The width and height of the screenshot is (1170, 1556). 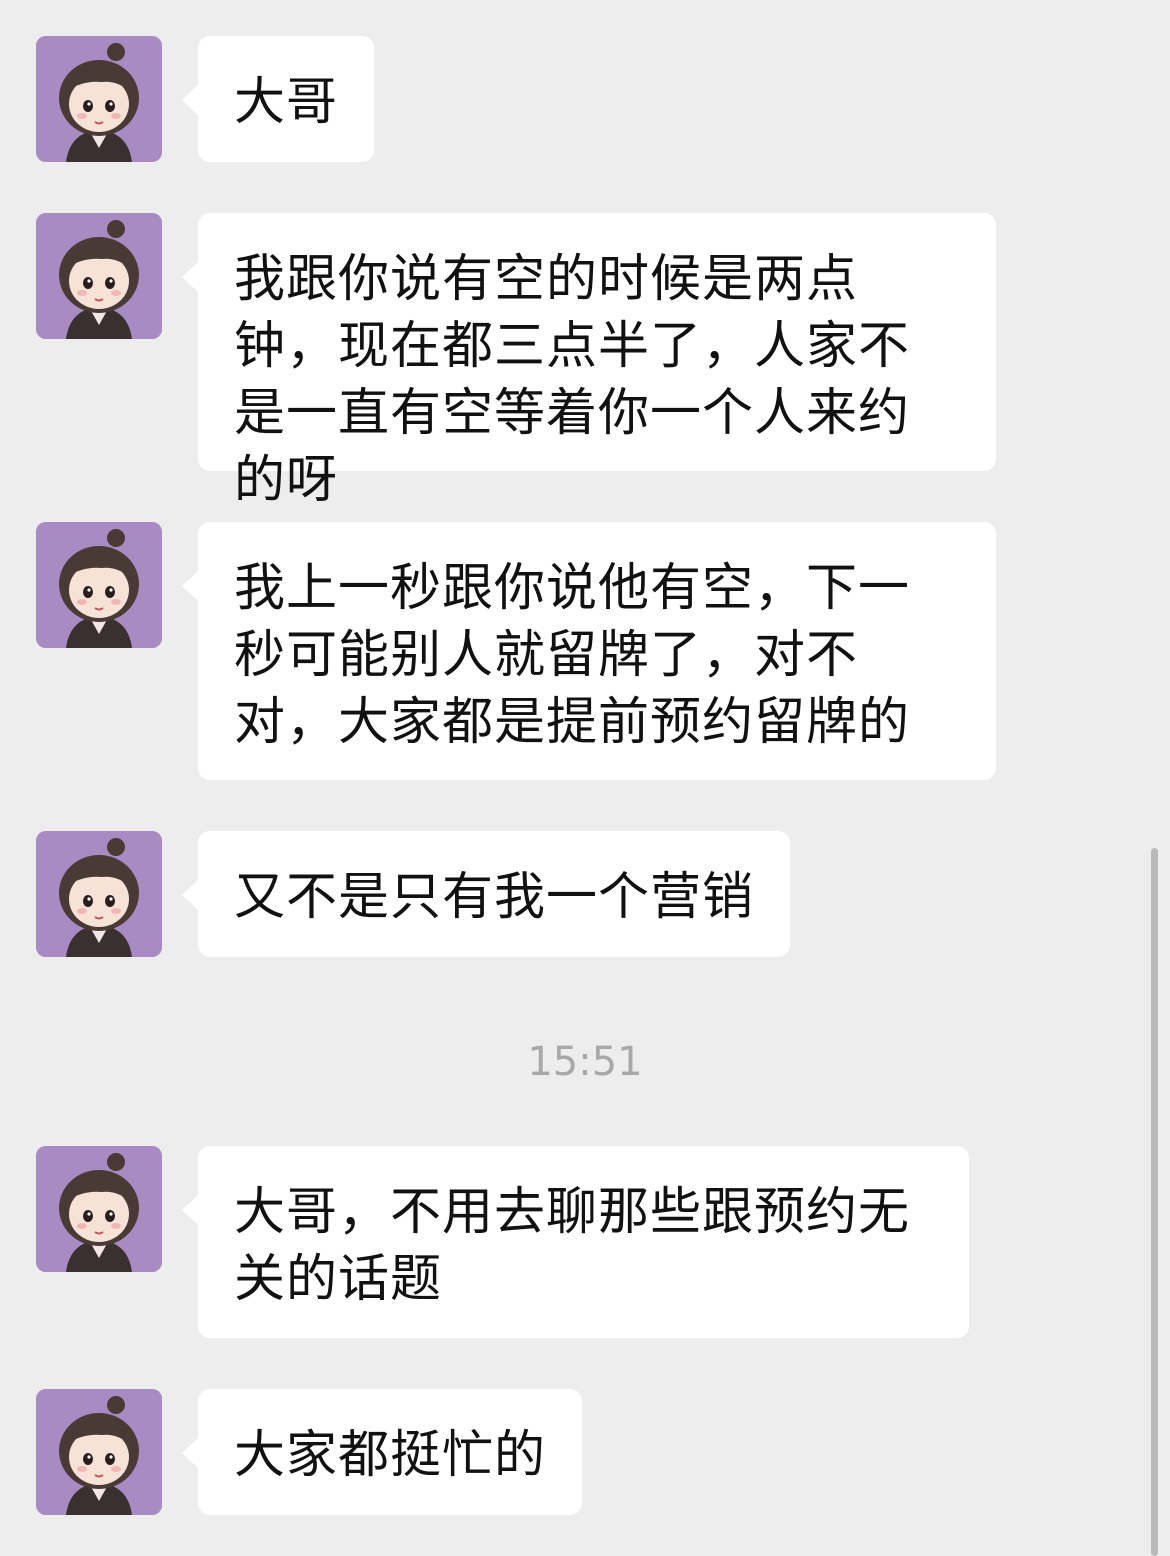 What do you see at coordinates (486, 894) in the screenshot?
I see `message-bubble: 又不是只有我一个营销` at bounding box center [486, 894].